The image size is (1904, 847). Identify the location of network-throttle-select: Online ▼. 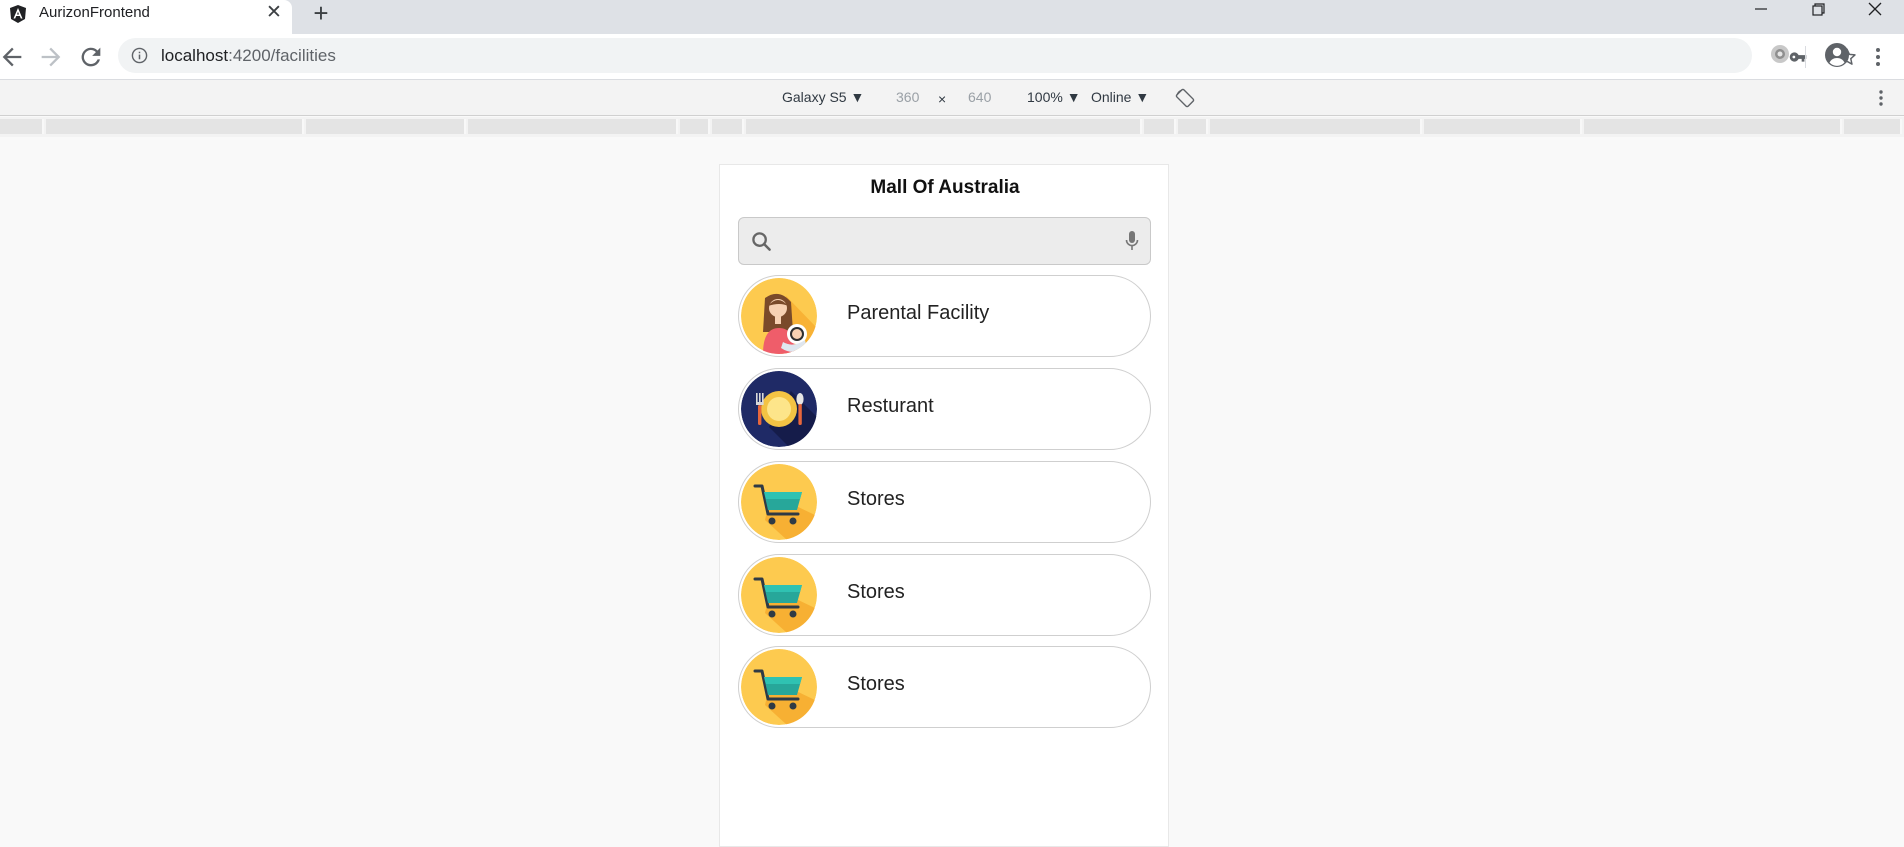
(1120, 97).